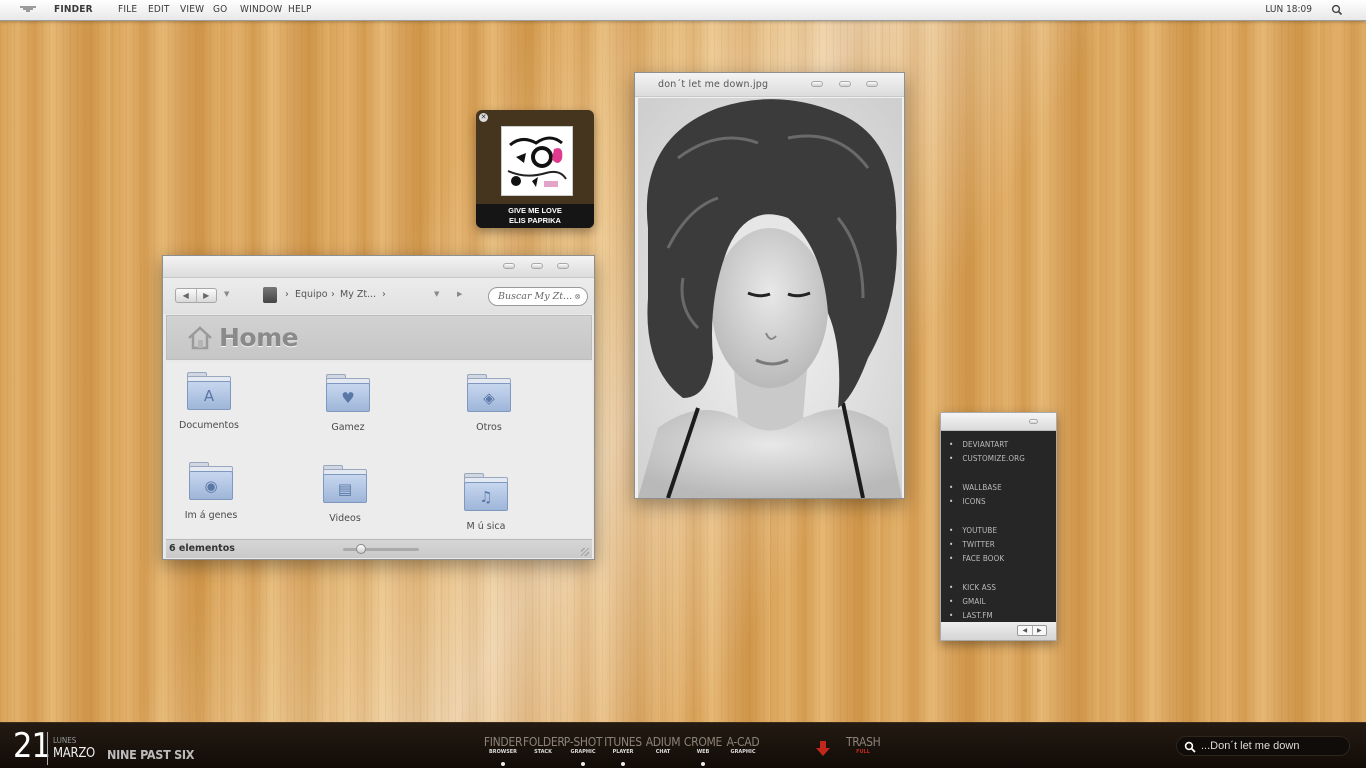 This screenshot has height=768, width=1366. Describe the element at coordinates (998, 422) in the screenshot. I see `links-titlebar` at that location.